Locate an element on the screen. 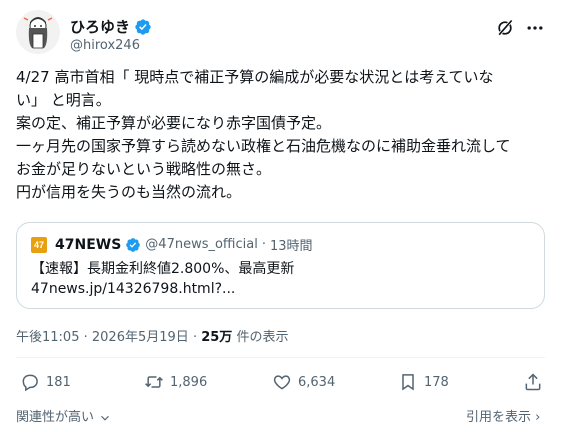  bookmark-icon is located at coordinates (408, 382).